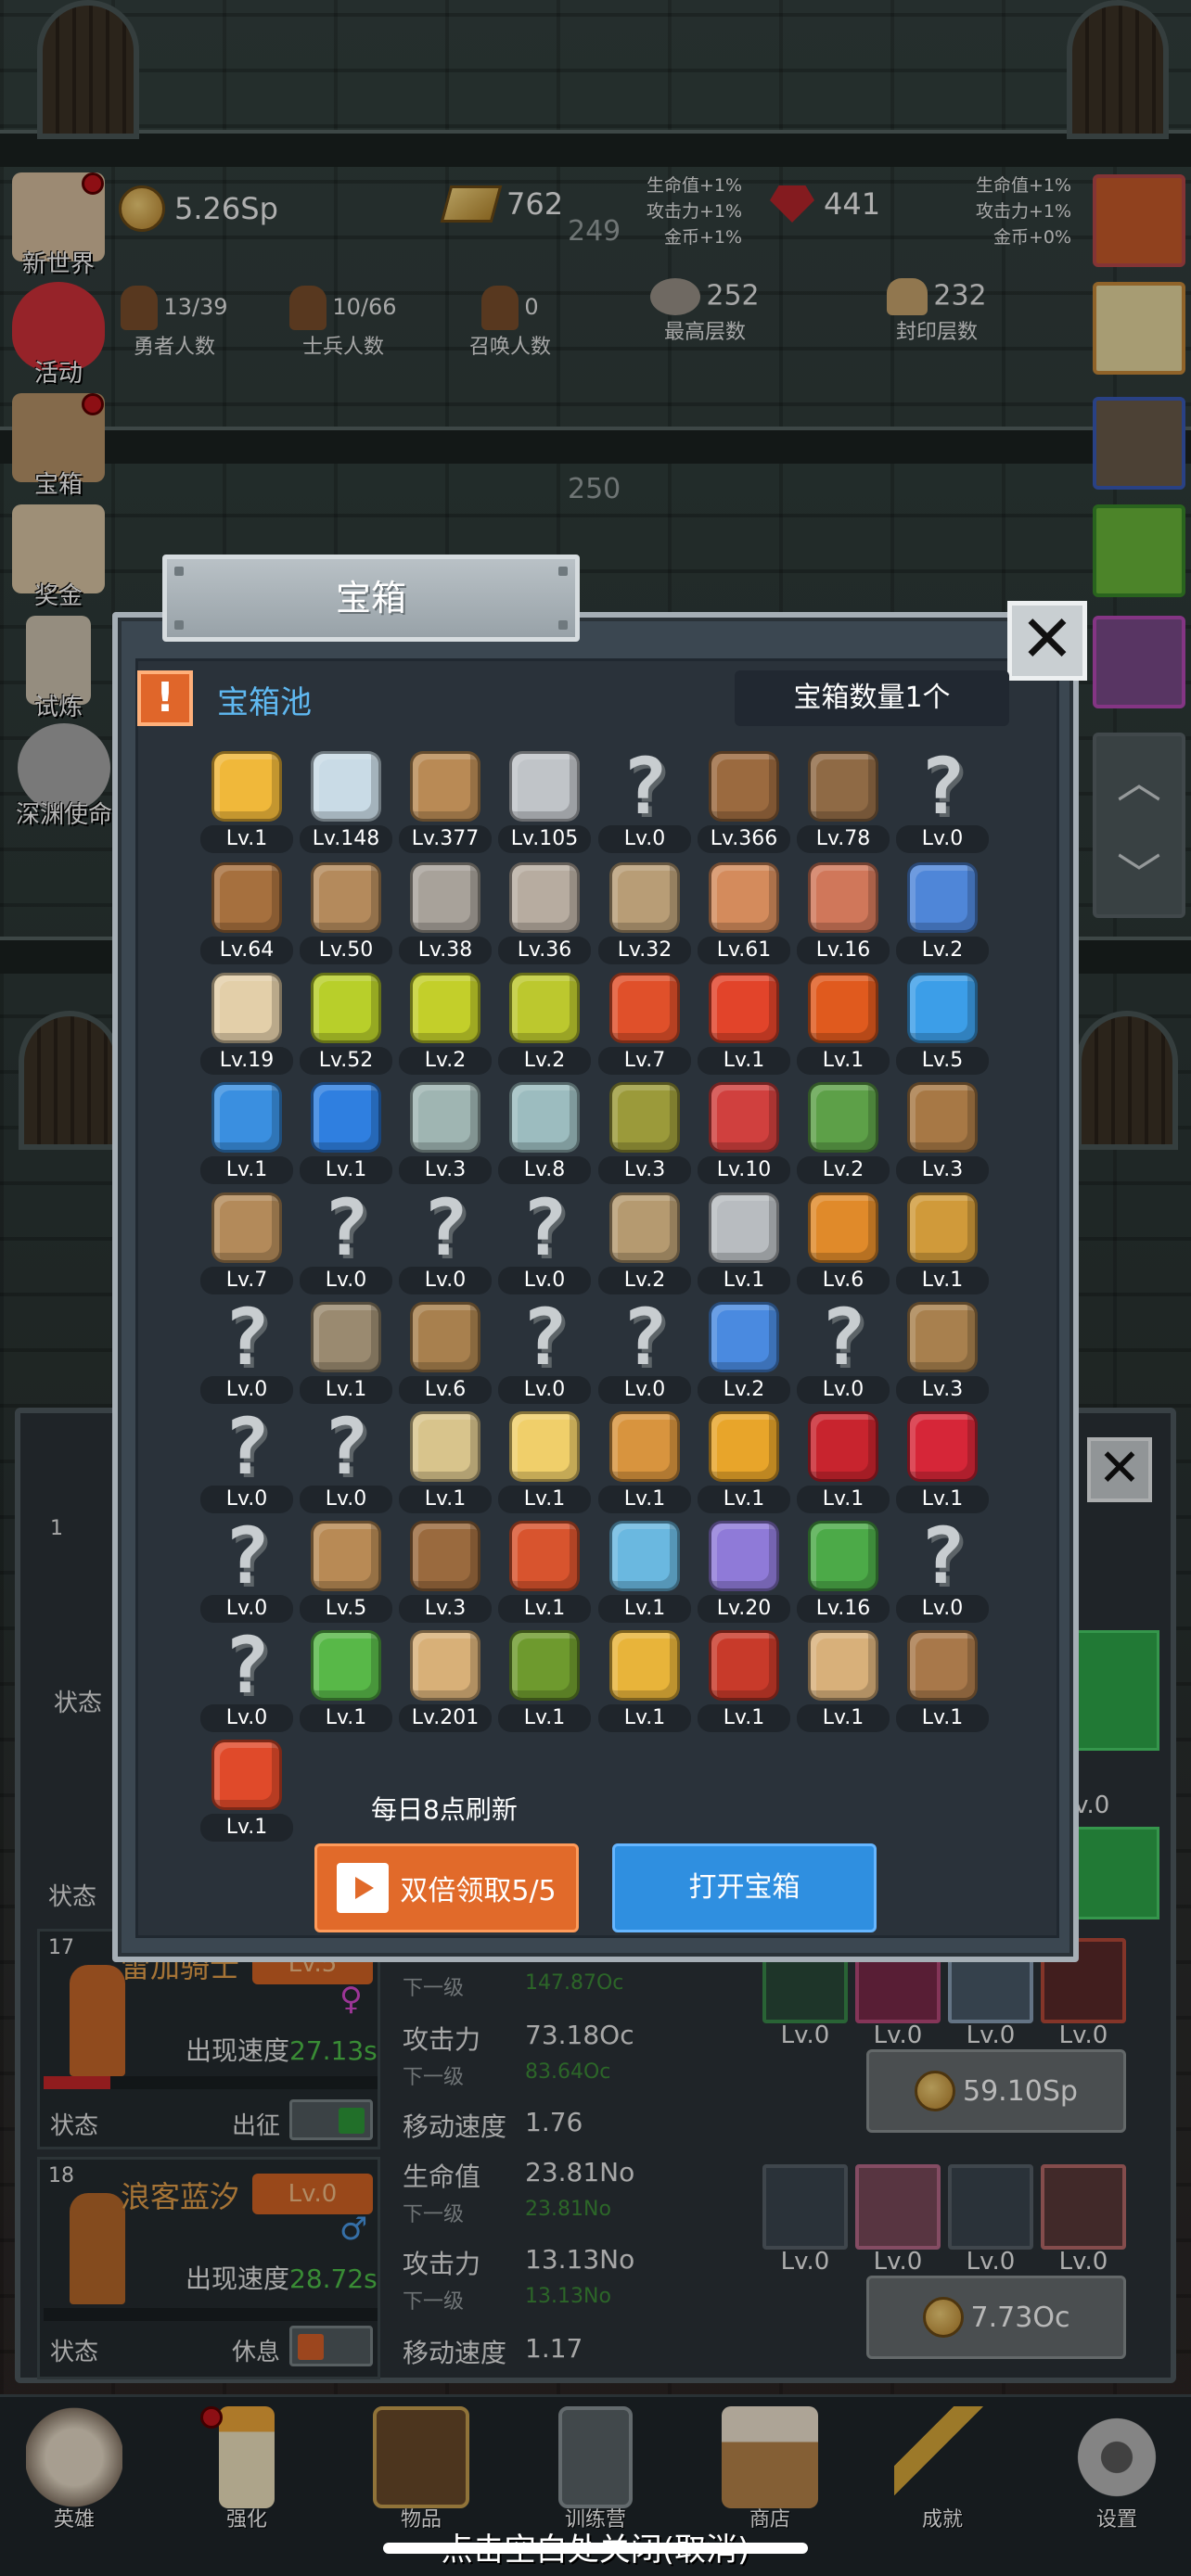 The height and width of the screenshot is (2576, 1191). Describe the element at coordinates (744, 839) in the screenshot. I see `item-level: Lv.366` at that location.